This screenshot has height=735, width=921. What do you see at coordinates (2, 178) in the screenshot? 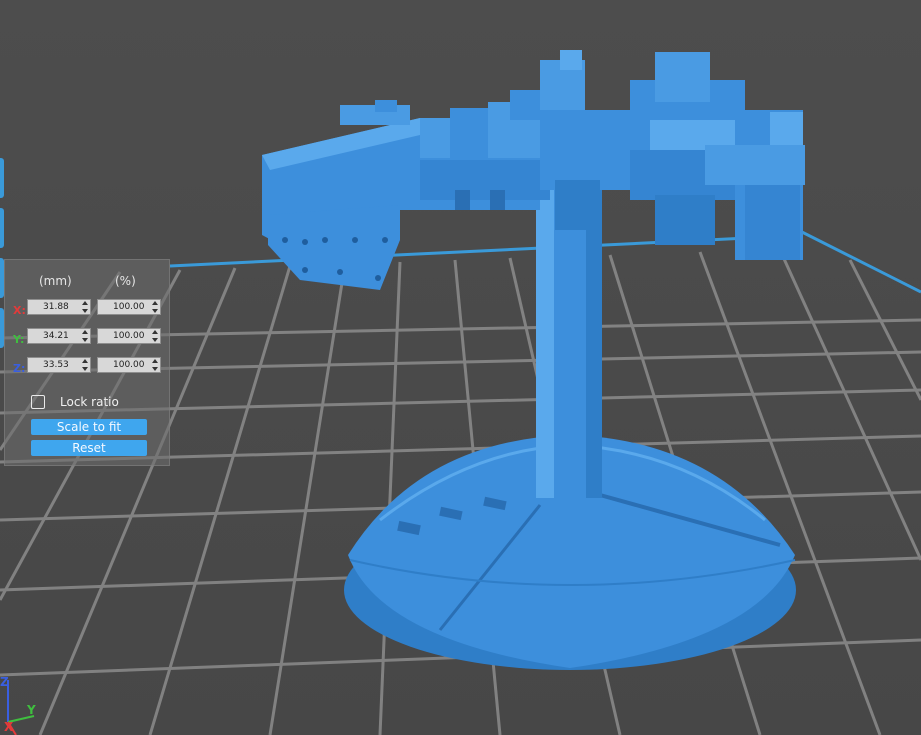
I see `tool-tab-move` at bounding box center [2, 178].